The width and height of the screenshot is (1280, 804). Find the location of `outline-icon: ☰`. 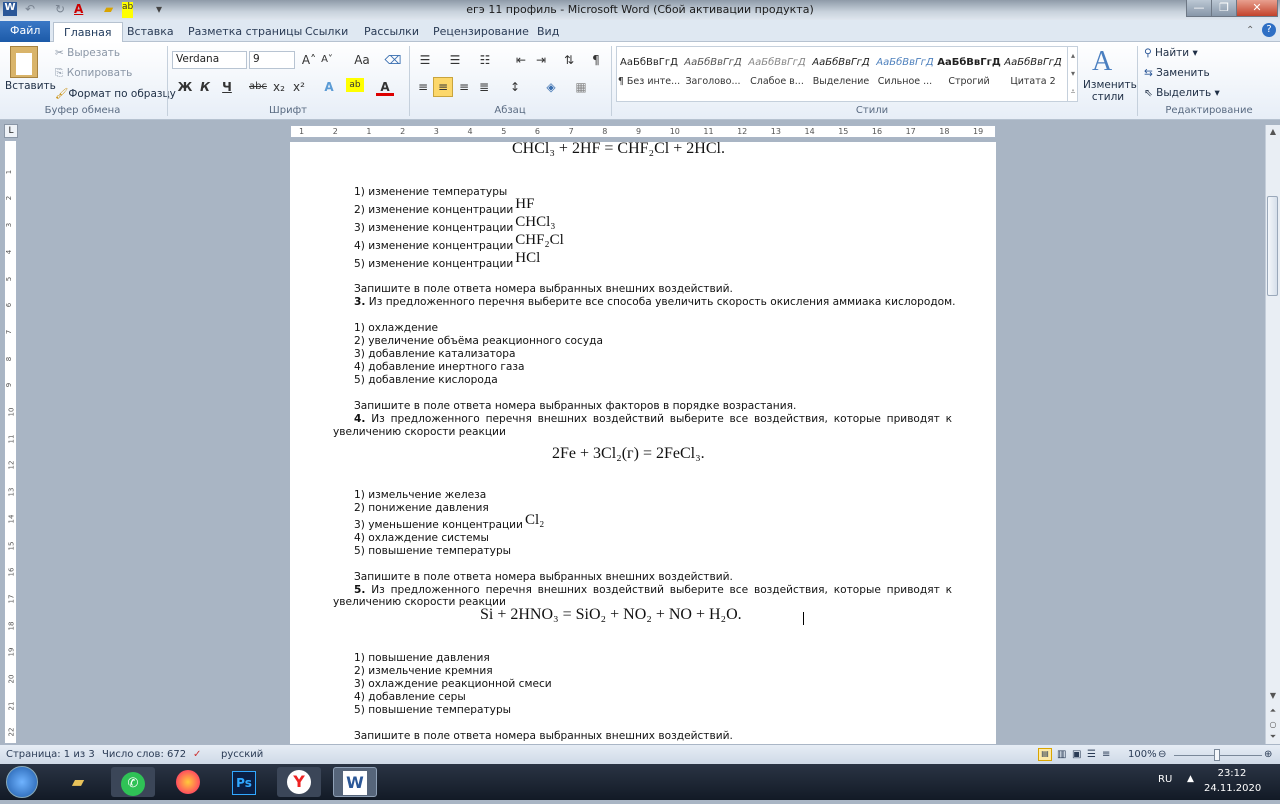

outline-icon: ☰ is located at coordinates (1091, 754).